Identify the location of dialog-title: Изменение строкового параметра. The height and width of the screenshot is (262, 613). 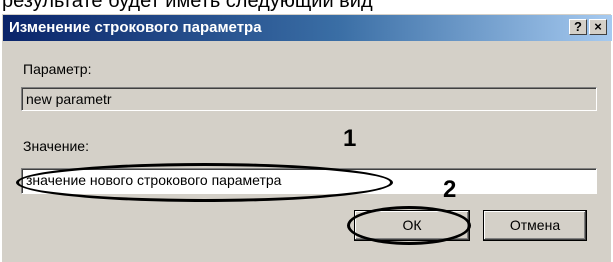
(135, 27).